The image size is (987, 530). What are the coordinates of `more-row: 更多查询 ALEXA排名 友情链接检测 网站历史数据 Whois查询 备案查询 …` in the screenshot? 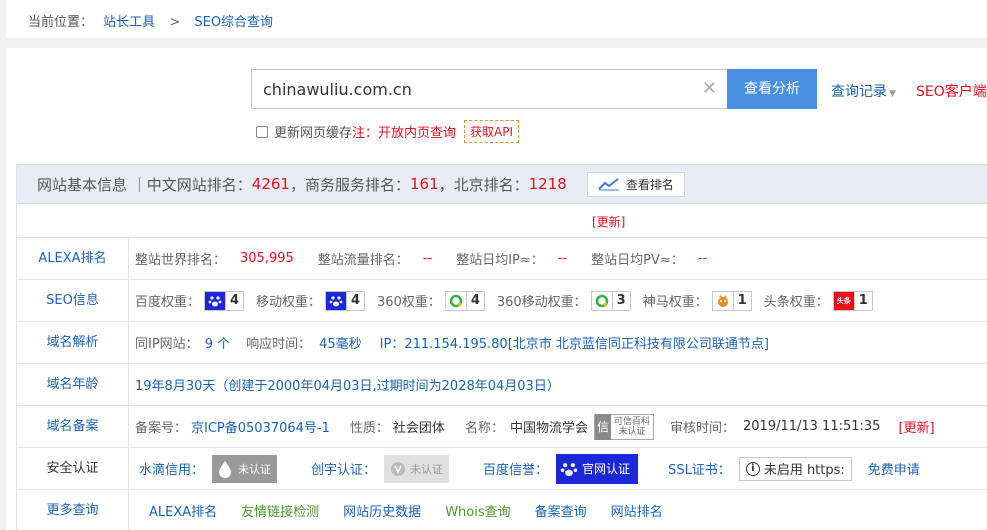 It's located at (502, 510).